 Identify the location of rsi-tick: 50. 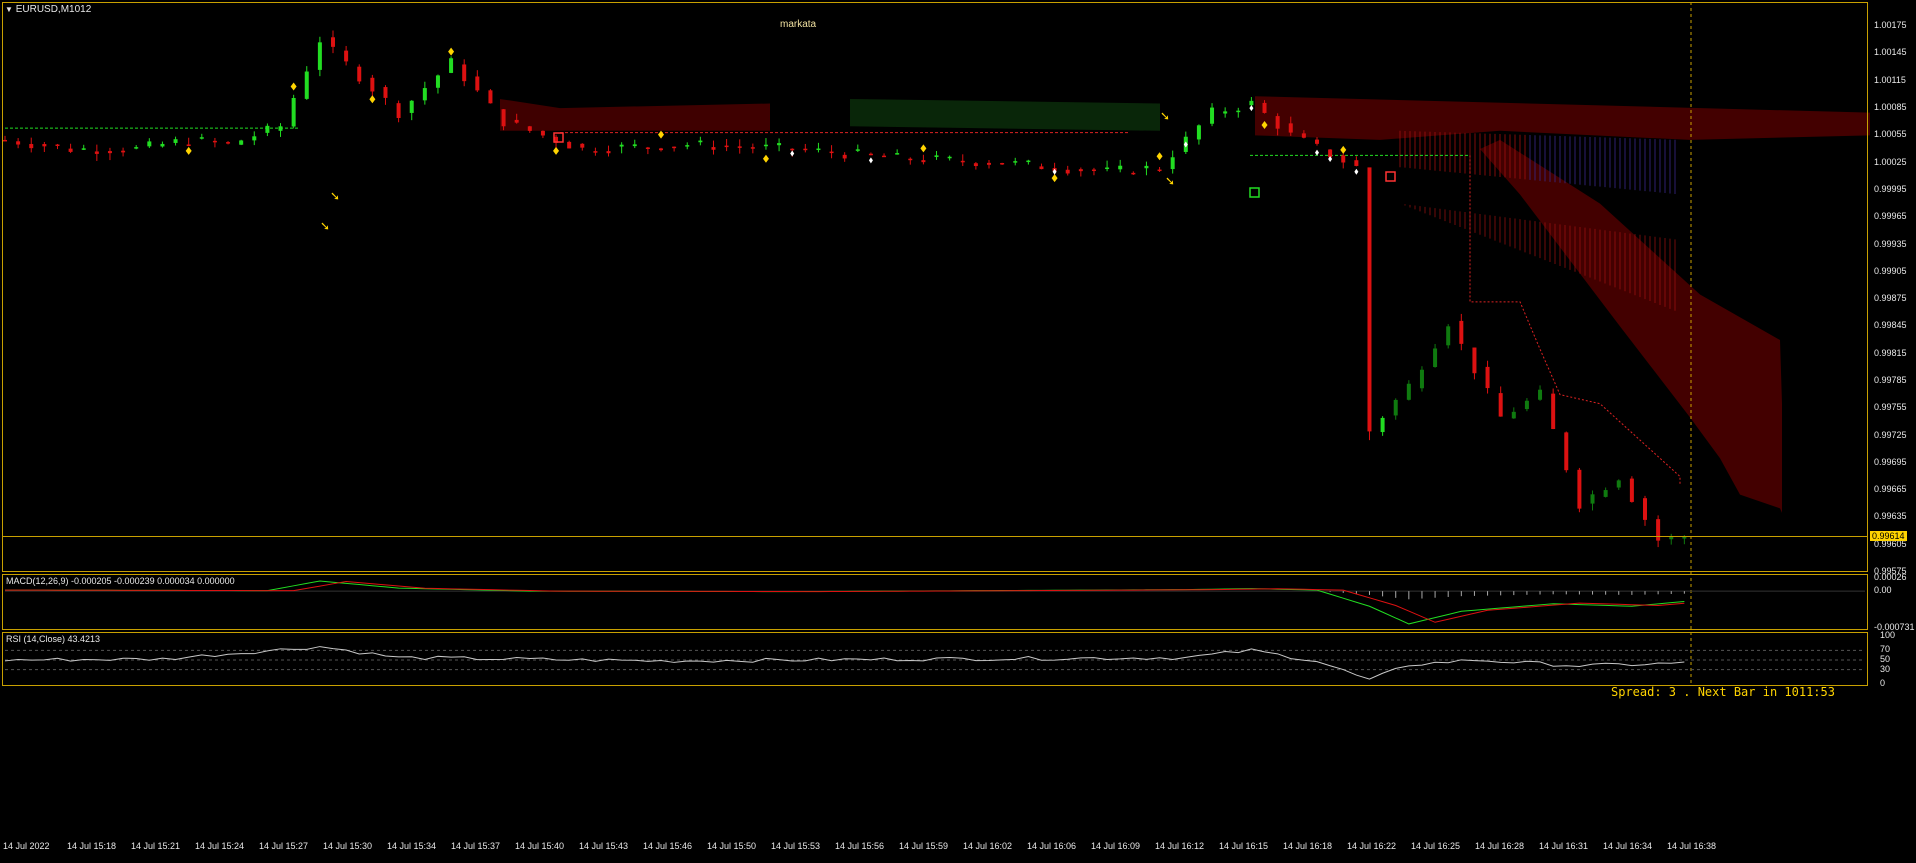
(1885, 659).